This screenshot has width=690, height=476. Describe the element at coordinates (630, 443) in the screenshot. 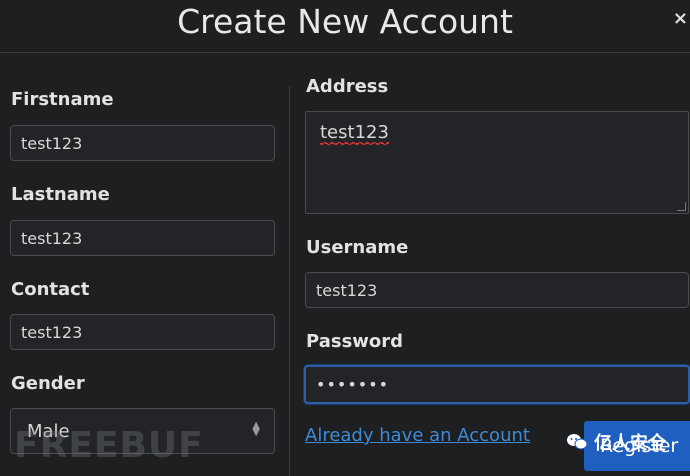

I see `yiren-watermark-text: 亿人安全` at that location.